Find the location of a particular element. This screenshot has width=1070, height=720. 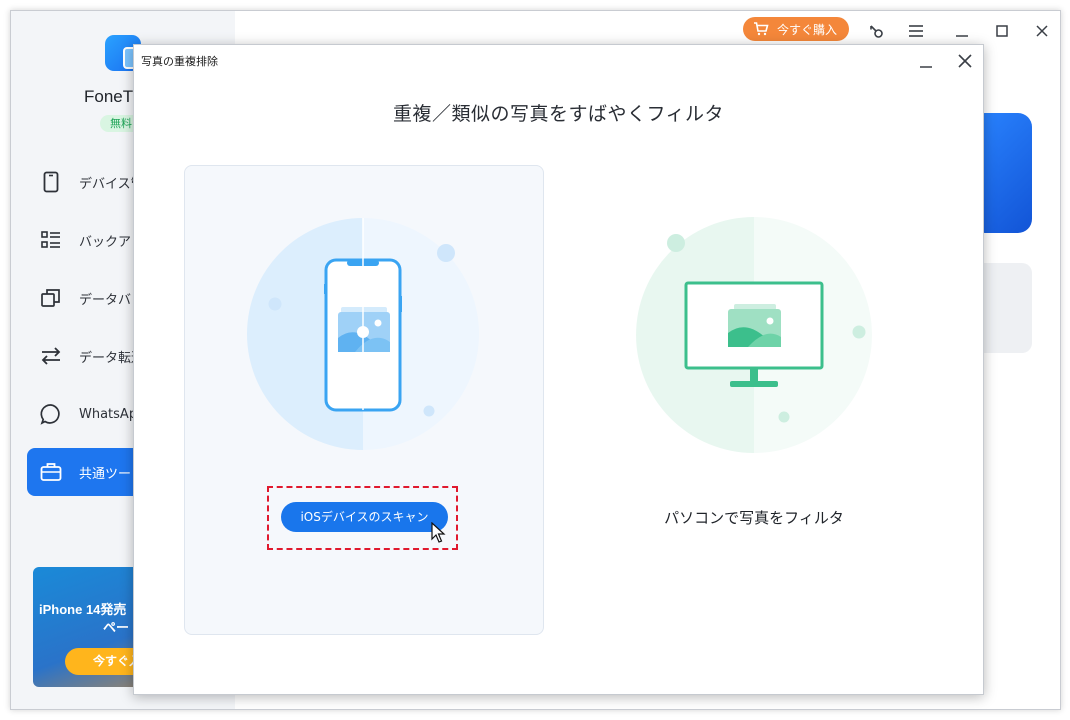

buy-button: 今すぐ購入 is located at coordinates (796, 29).